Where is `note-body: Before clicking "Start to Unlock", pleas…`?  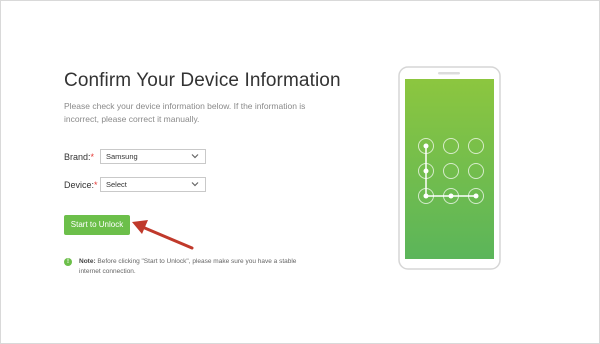
note-body: Before clicking "Start to Unlock", pleas… is located at coordinates (188, 266).